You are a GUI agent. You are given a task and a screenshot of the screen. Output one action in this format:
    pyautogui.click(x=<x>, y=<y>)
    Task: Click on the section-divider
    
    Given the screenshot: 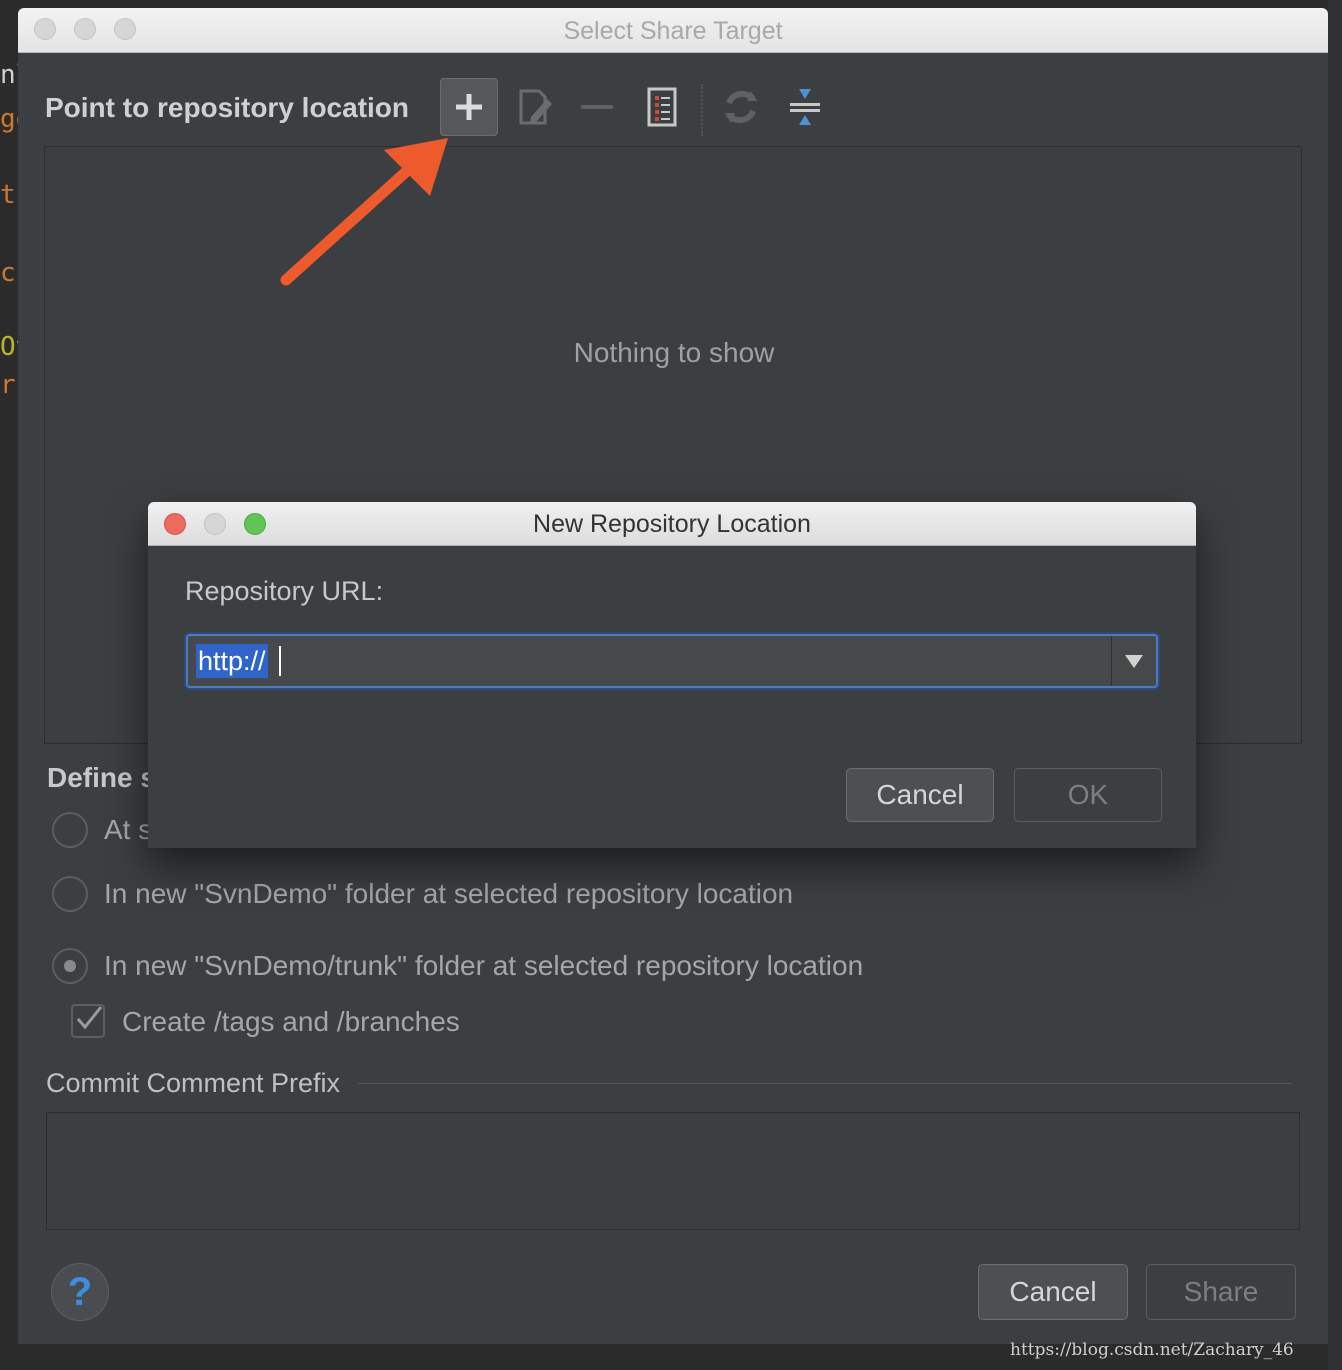 What is the action you would take?
    pyautogui.click(x=825, y=1083)
    